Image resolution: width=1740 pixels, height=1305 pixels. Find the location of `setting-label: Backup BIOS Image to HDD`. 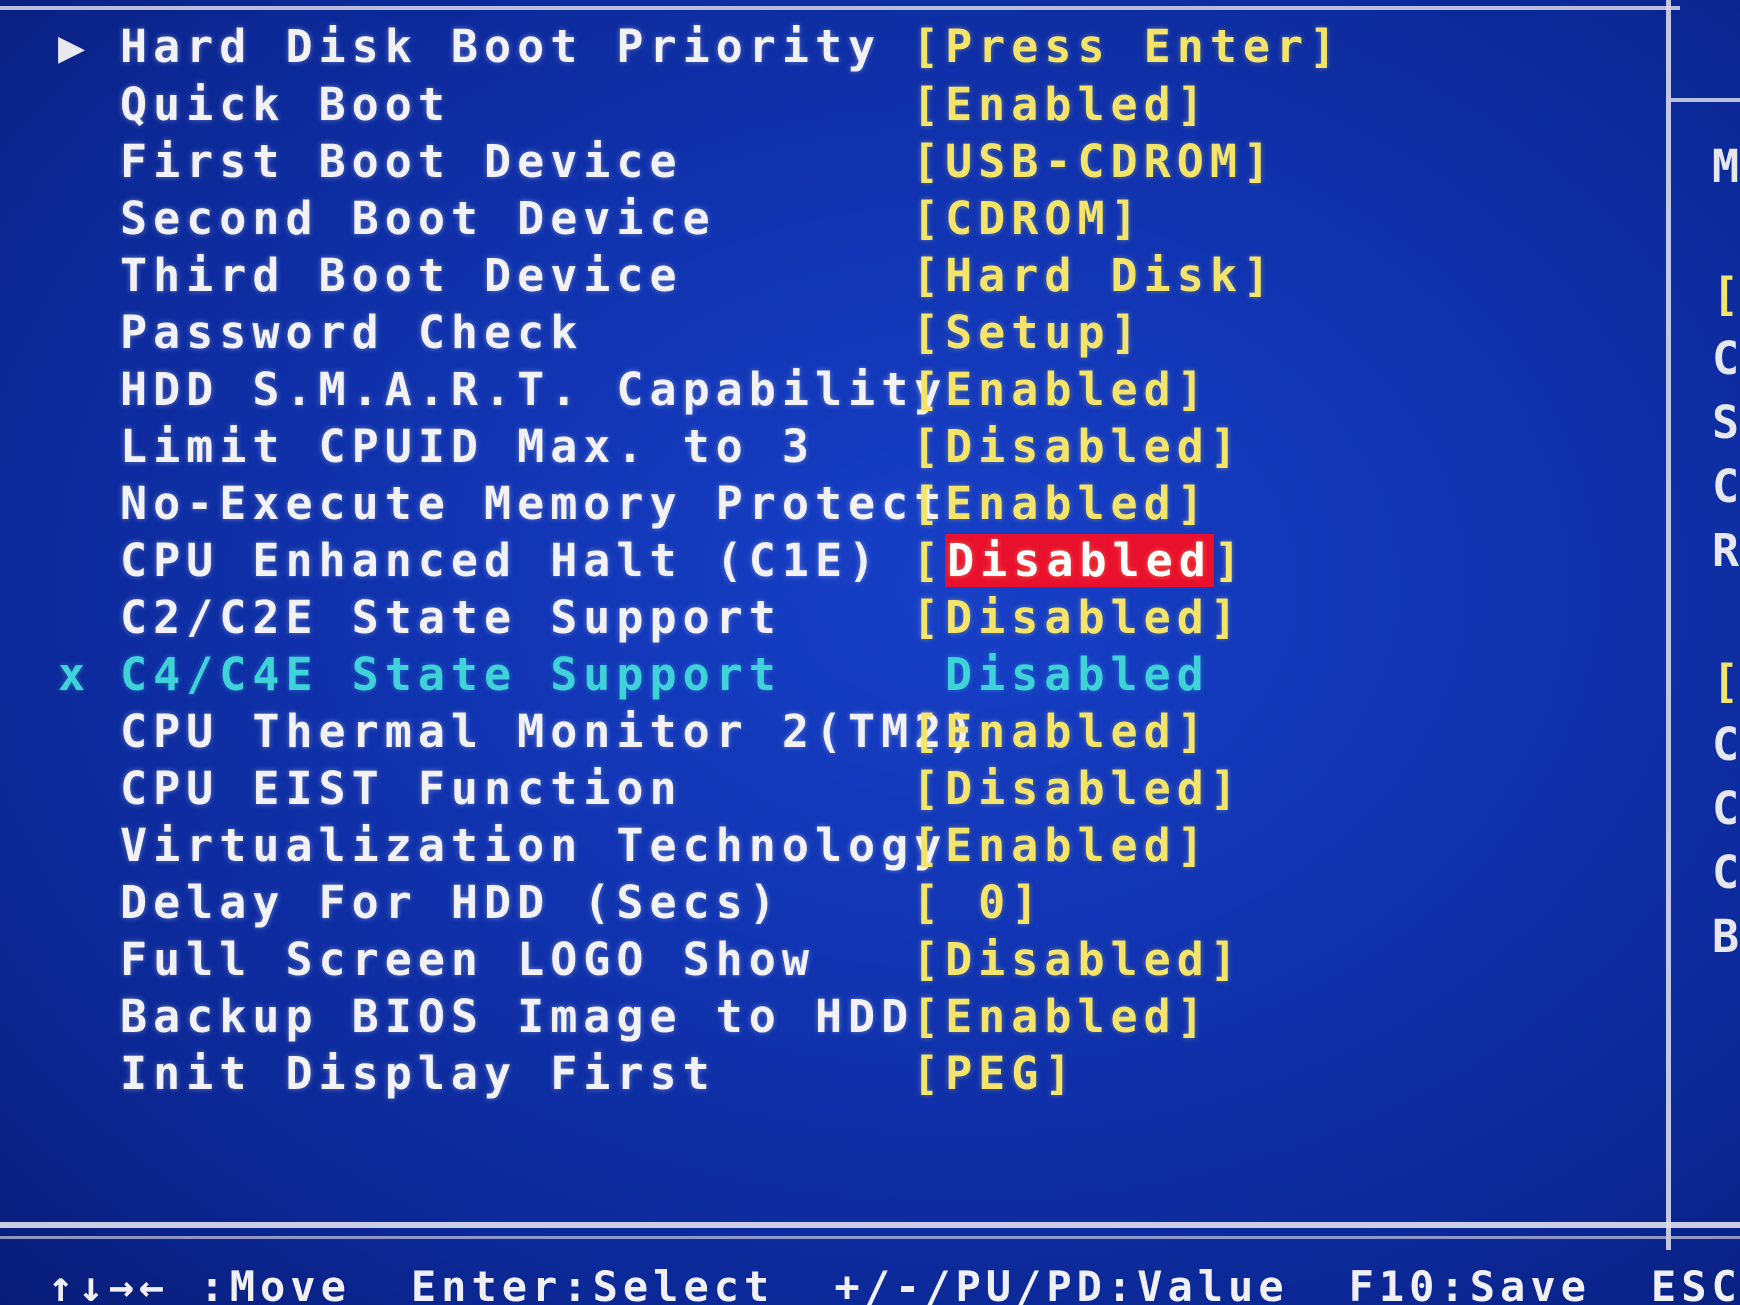

setting-label: Backup BIOS Image to HDD is located at coordinates (517, 1016).